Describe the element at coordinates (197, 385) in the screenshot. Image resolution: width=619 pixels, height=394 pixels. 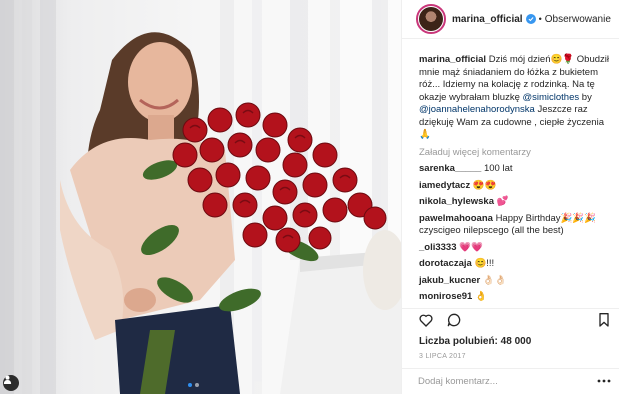
I see `carousel-dot` at that location.